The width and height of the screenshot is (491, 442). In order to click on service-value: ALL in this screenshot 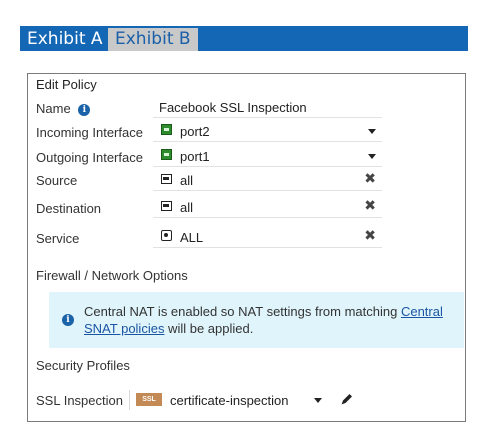, I will do `click(192, 237)`.